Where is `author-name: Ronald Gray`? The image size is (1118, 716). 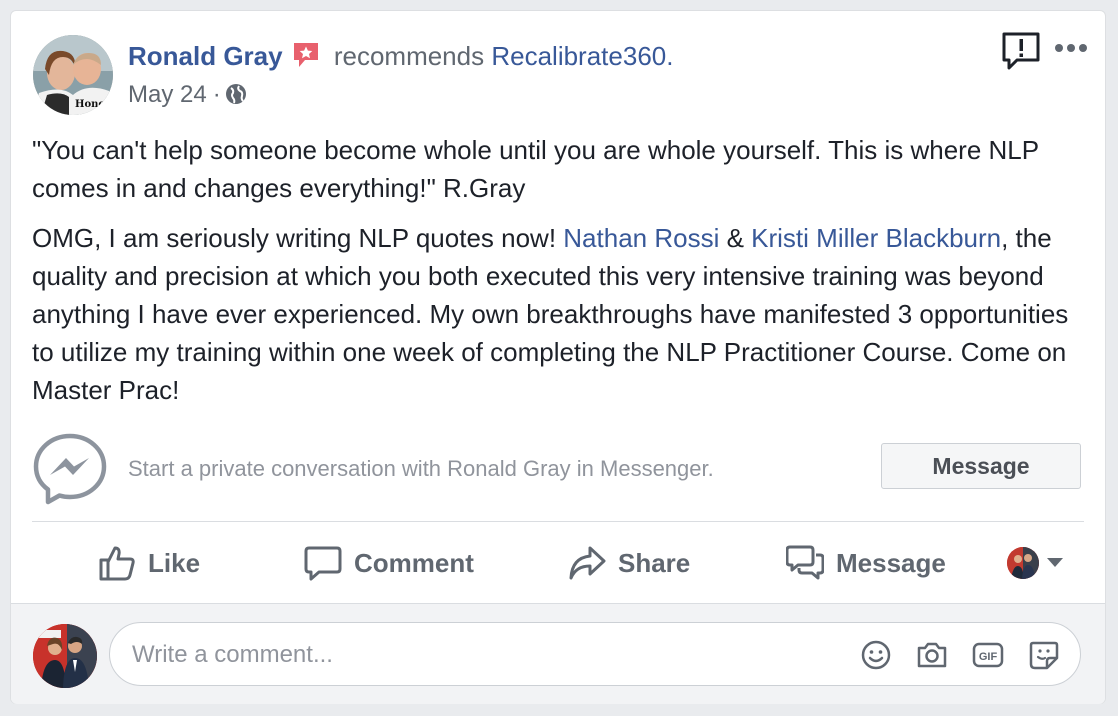
author-name: Ronald Gray is located at coordinates (205, 56).